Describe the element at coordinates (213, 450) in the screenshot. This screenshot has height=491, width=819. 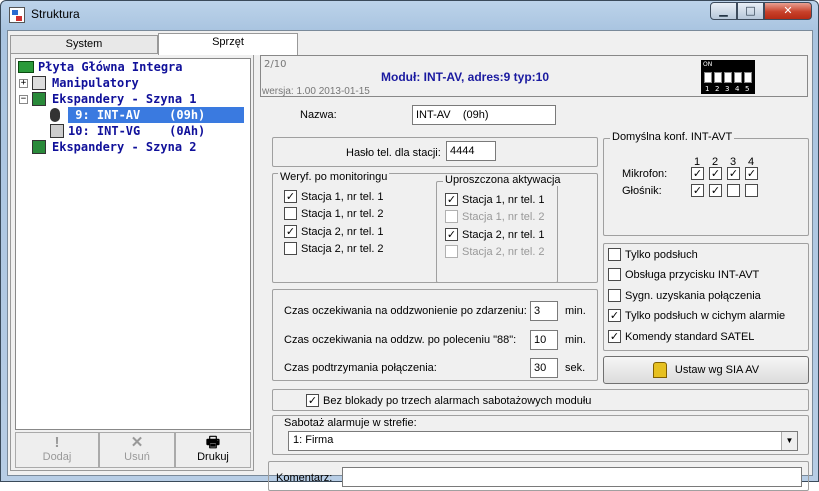
I see `print-button: 🖶 Drukuj` at that location.